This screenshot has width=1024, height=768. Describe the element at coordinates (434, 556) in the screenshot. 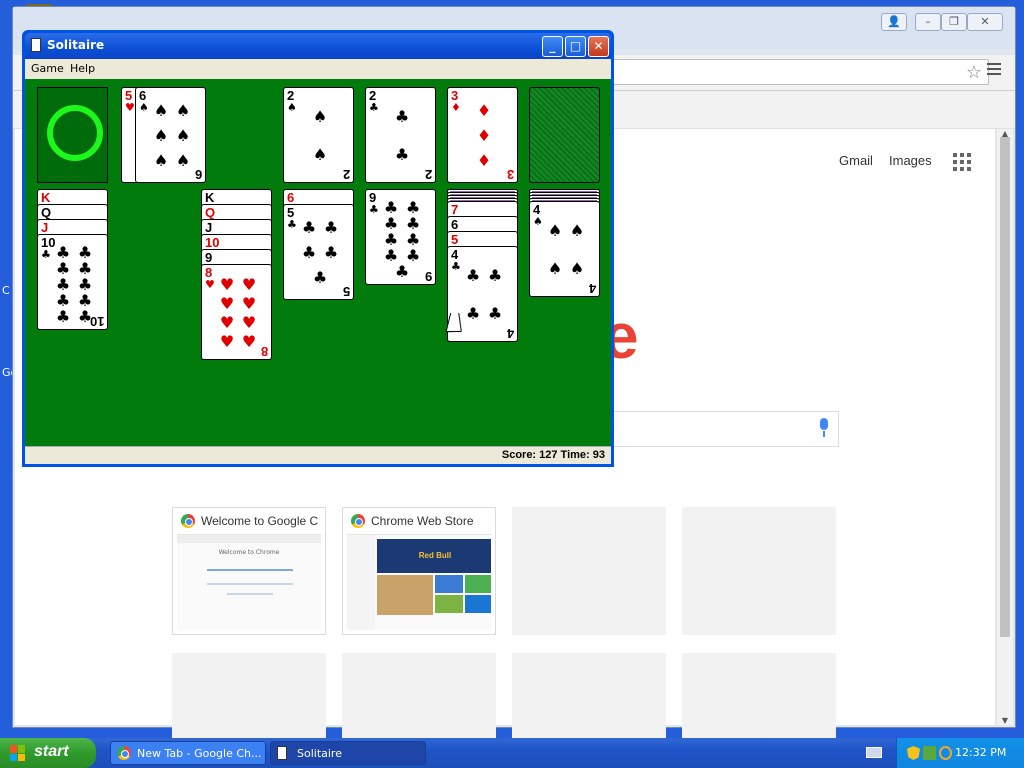

I see `thumb-banner: Red Bull` at that location.